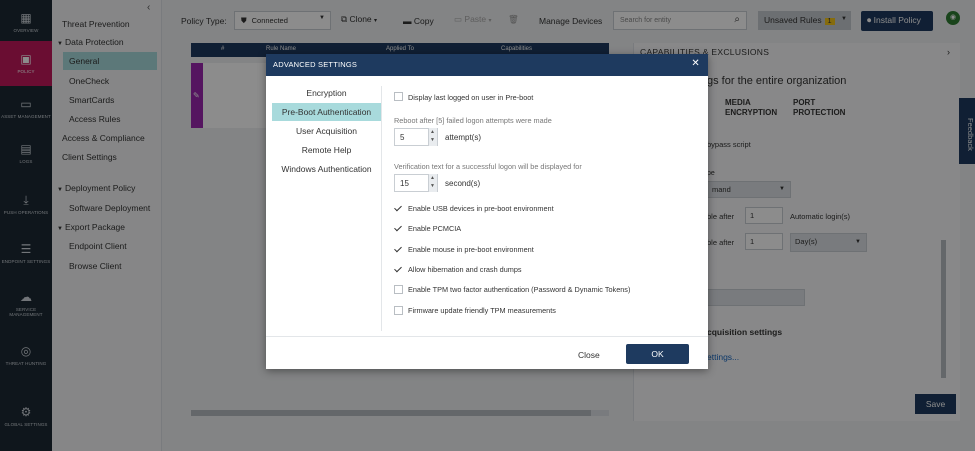  I want to click on tpm-two-factor-checkbox, so click(398, 289).